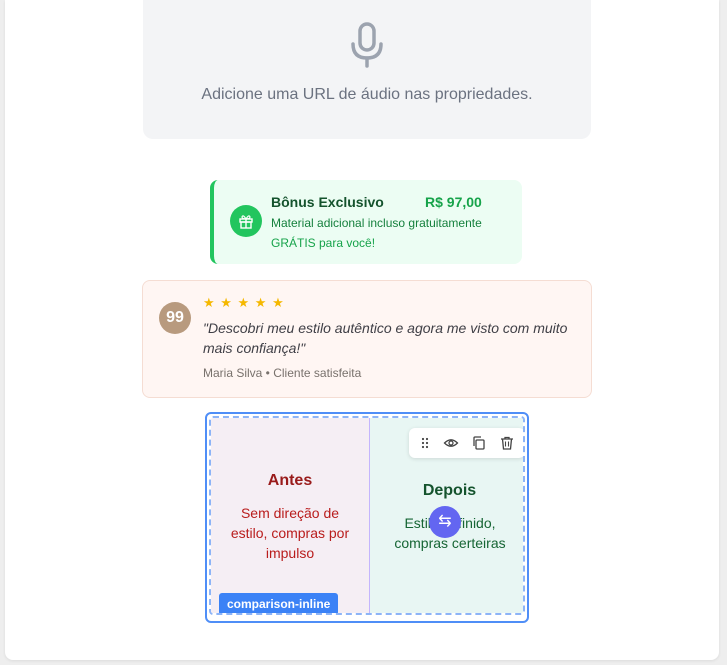 Image resolution: width=727 pixels, height=665 pixels. What do you see at coordinates (244, 302) in the screenshot?
I see `star-rating: ★ ★ ★ ★ ★` at bounding box center [244, 302].